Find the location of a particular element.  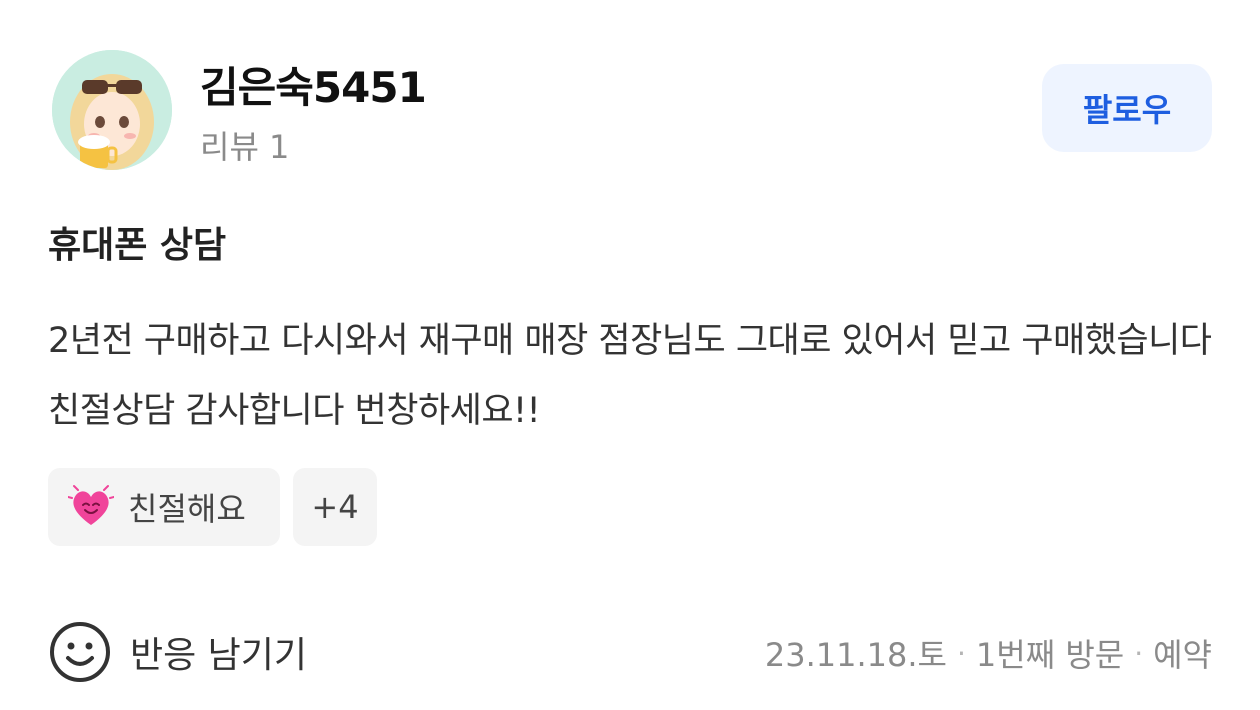

leave-reaction-label: 반응 남기기 is located at coordinates (219, 655).